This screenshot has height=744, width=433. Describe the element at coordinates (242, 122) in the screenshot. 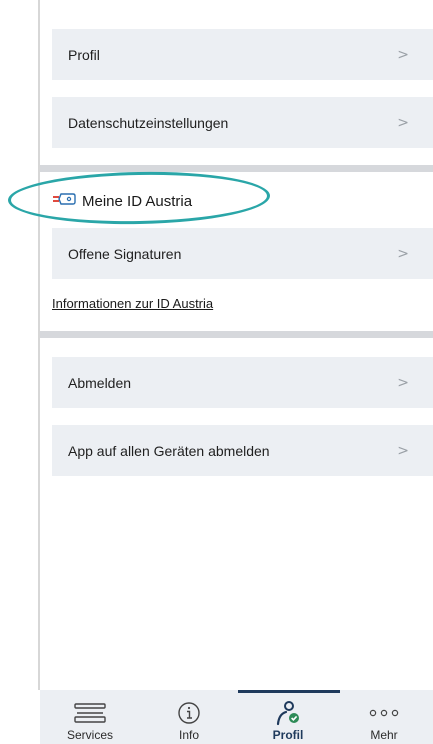

I see `menu-item-datenschutz: Datenschutzeinstellungen >` at that location.